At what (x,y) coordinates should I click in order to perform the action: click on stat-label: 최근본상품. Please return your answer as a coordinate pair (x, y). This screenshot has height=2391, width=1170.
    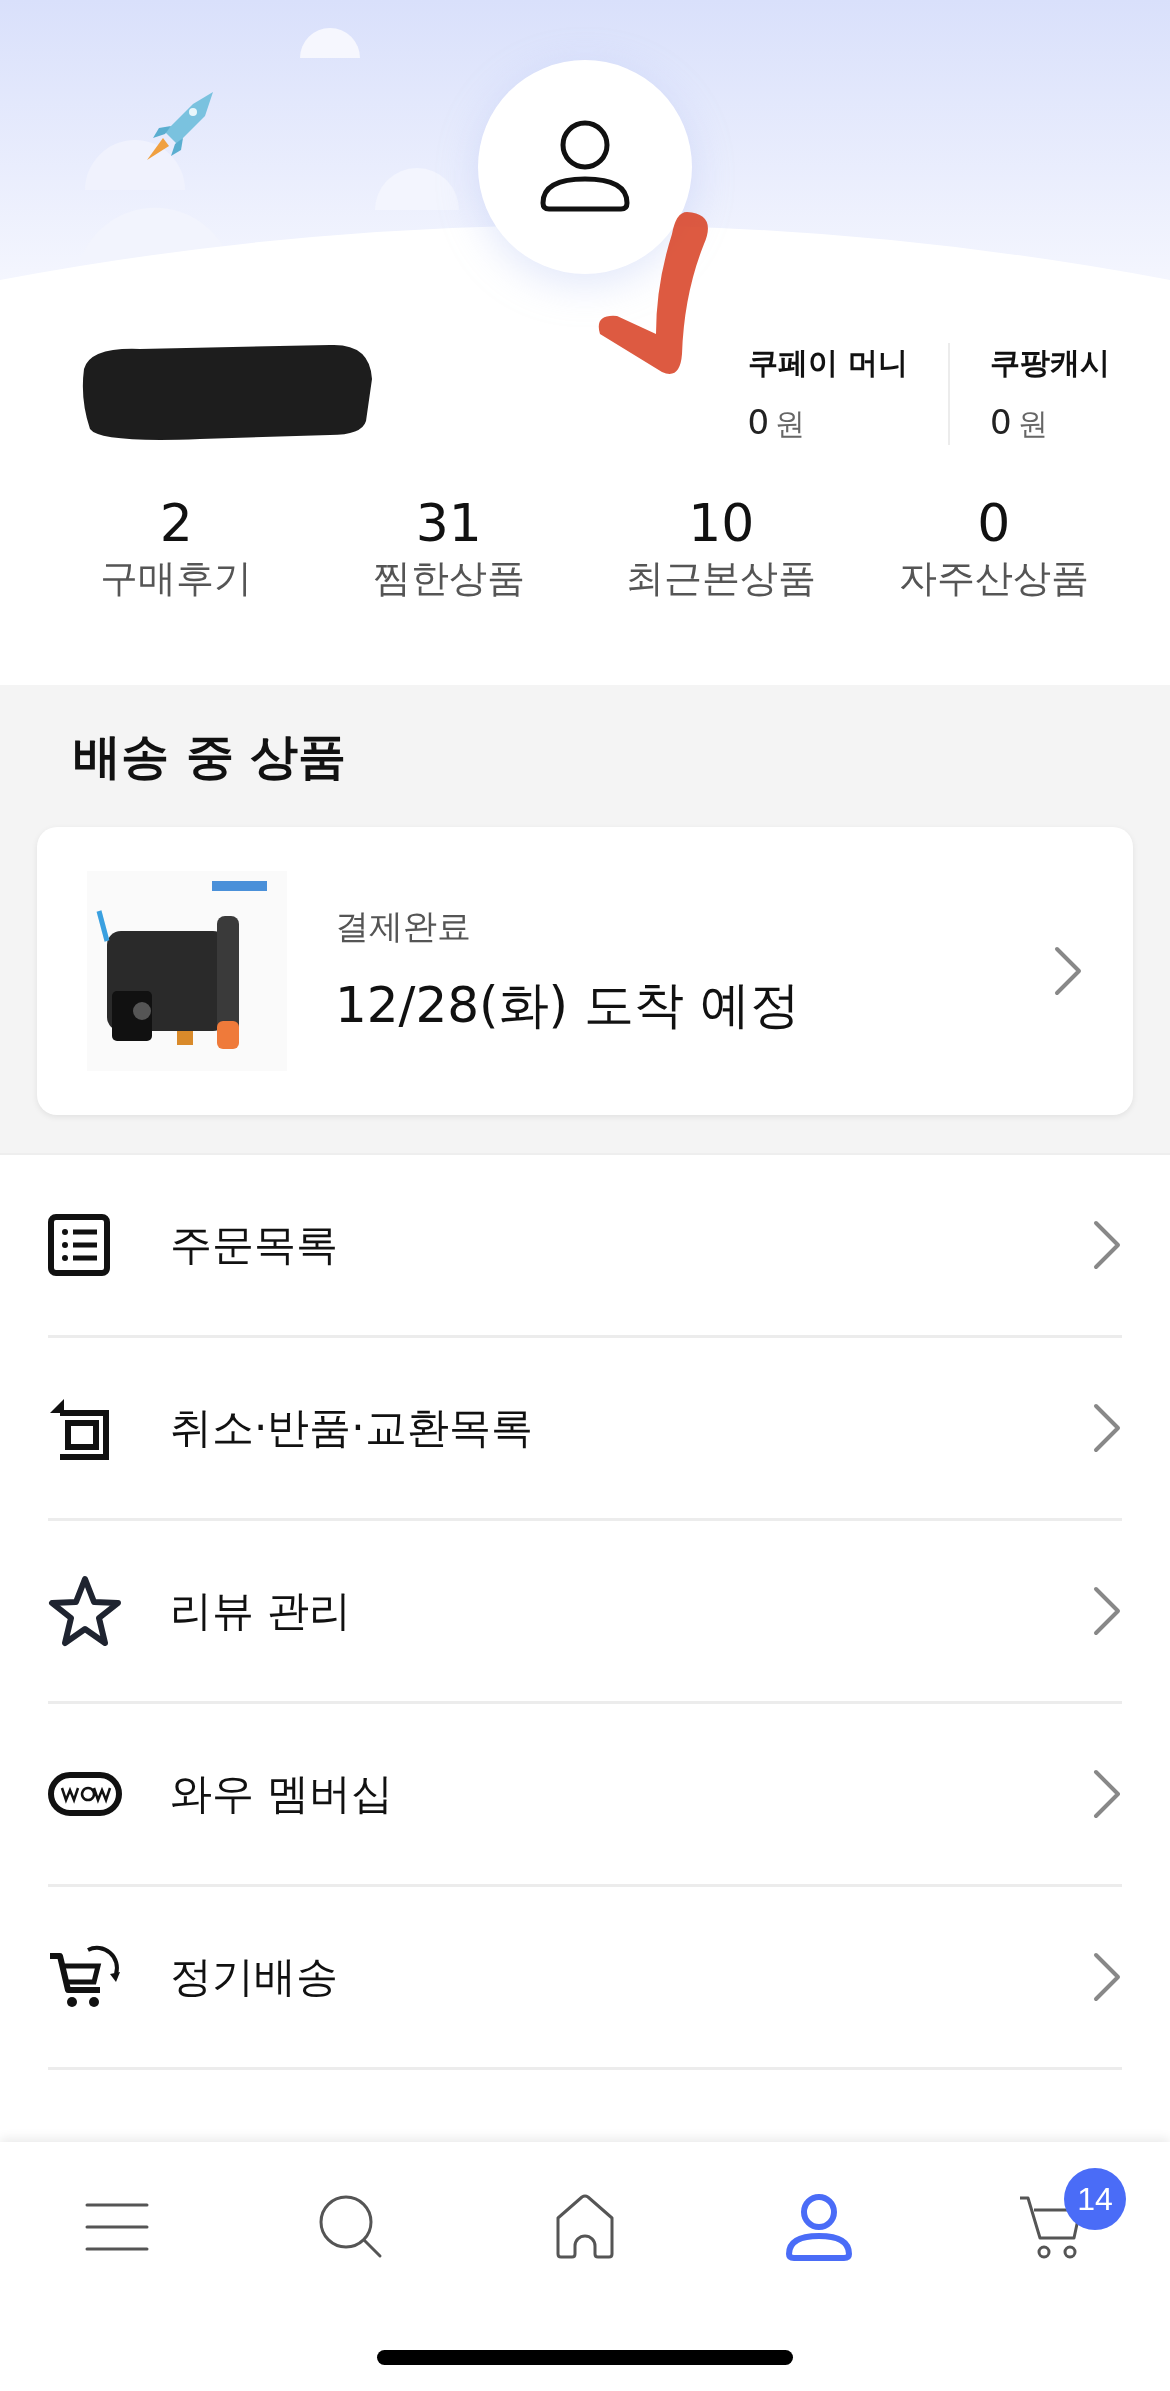
    Looking at the image, I should click on (721, 578).